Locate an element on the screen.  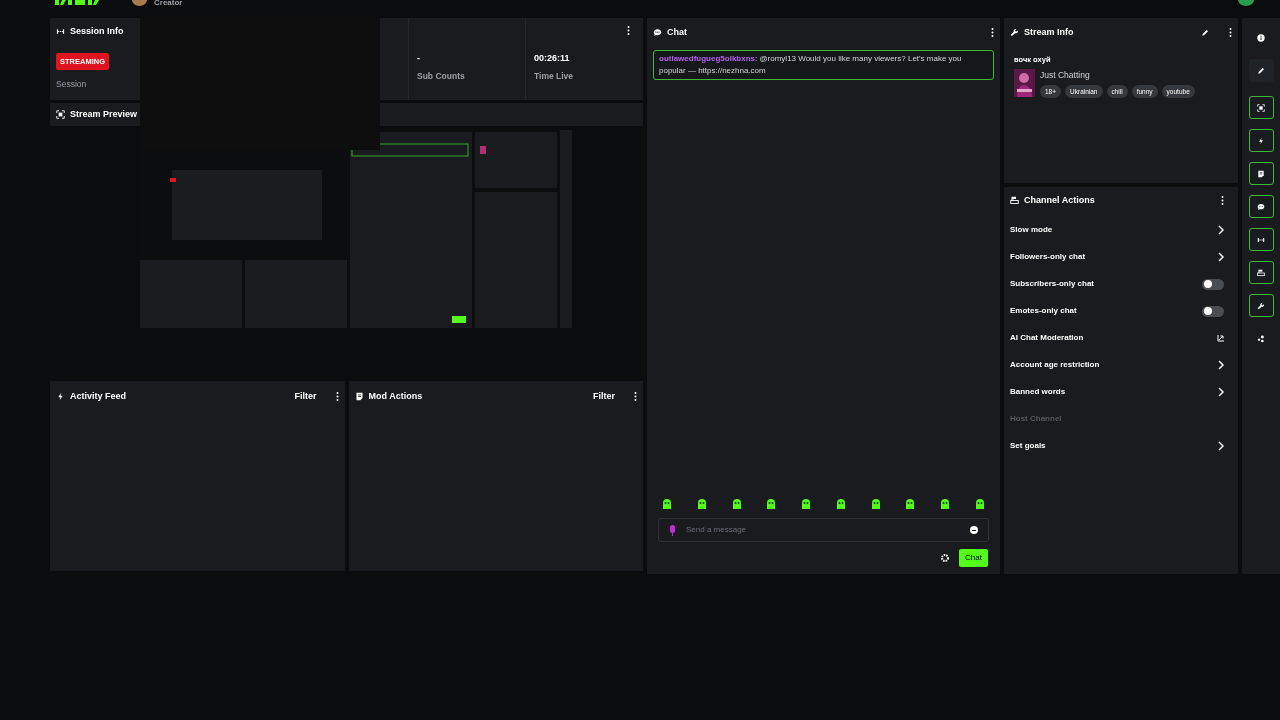
action-label: Emotes-only chat is located at coordinates (1043, 311).